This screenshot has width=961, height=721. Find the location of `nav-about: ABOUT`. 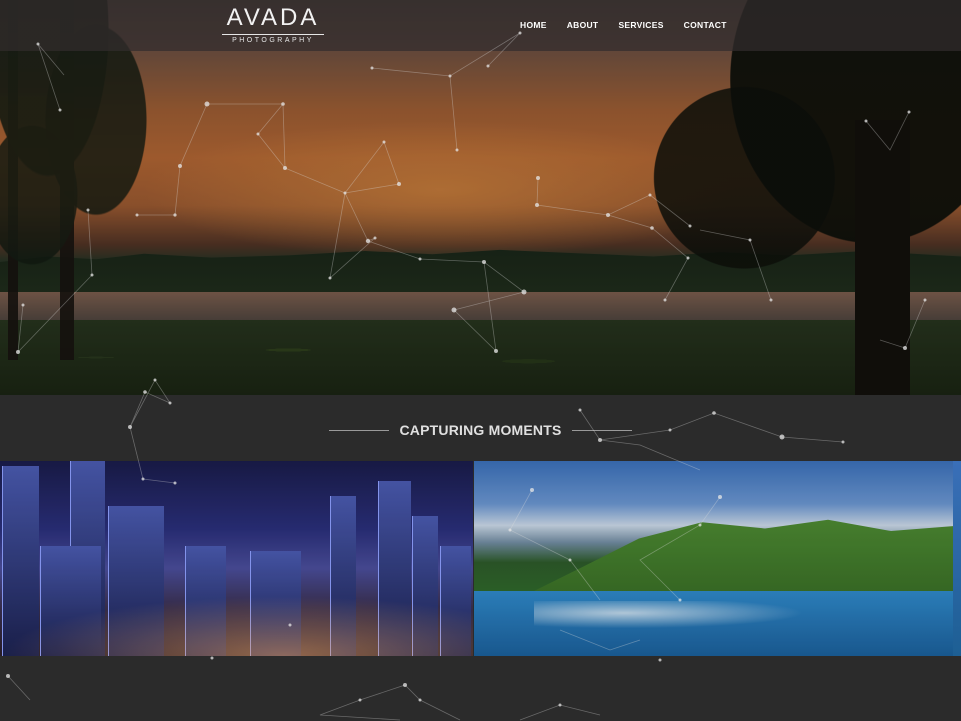

nav-about: ABOUT is located at coordinates (583, 25).